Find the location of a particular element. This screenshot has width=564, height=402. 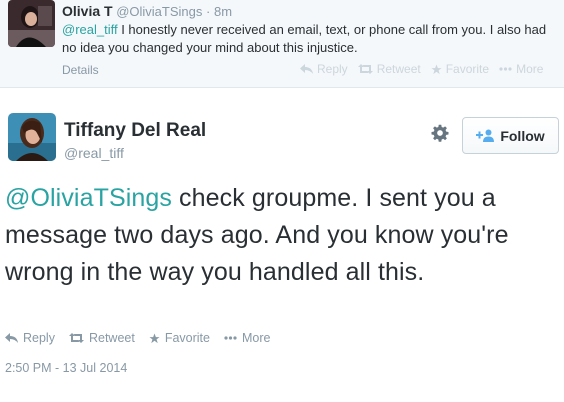

follow-label: Follow is located at coordinates (522, 135).